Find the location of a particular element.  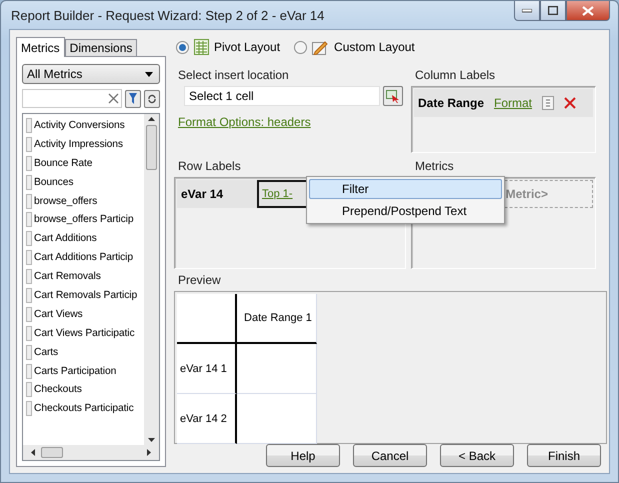

cell-picker-button is located at coordinates (393, 96).